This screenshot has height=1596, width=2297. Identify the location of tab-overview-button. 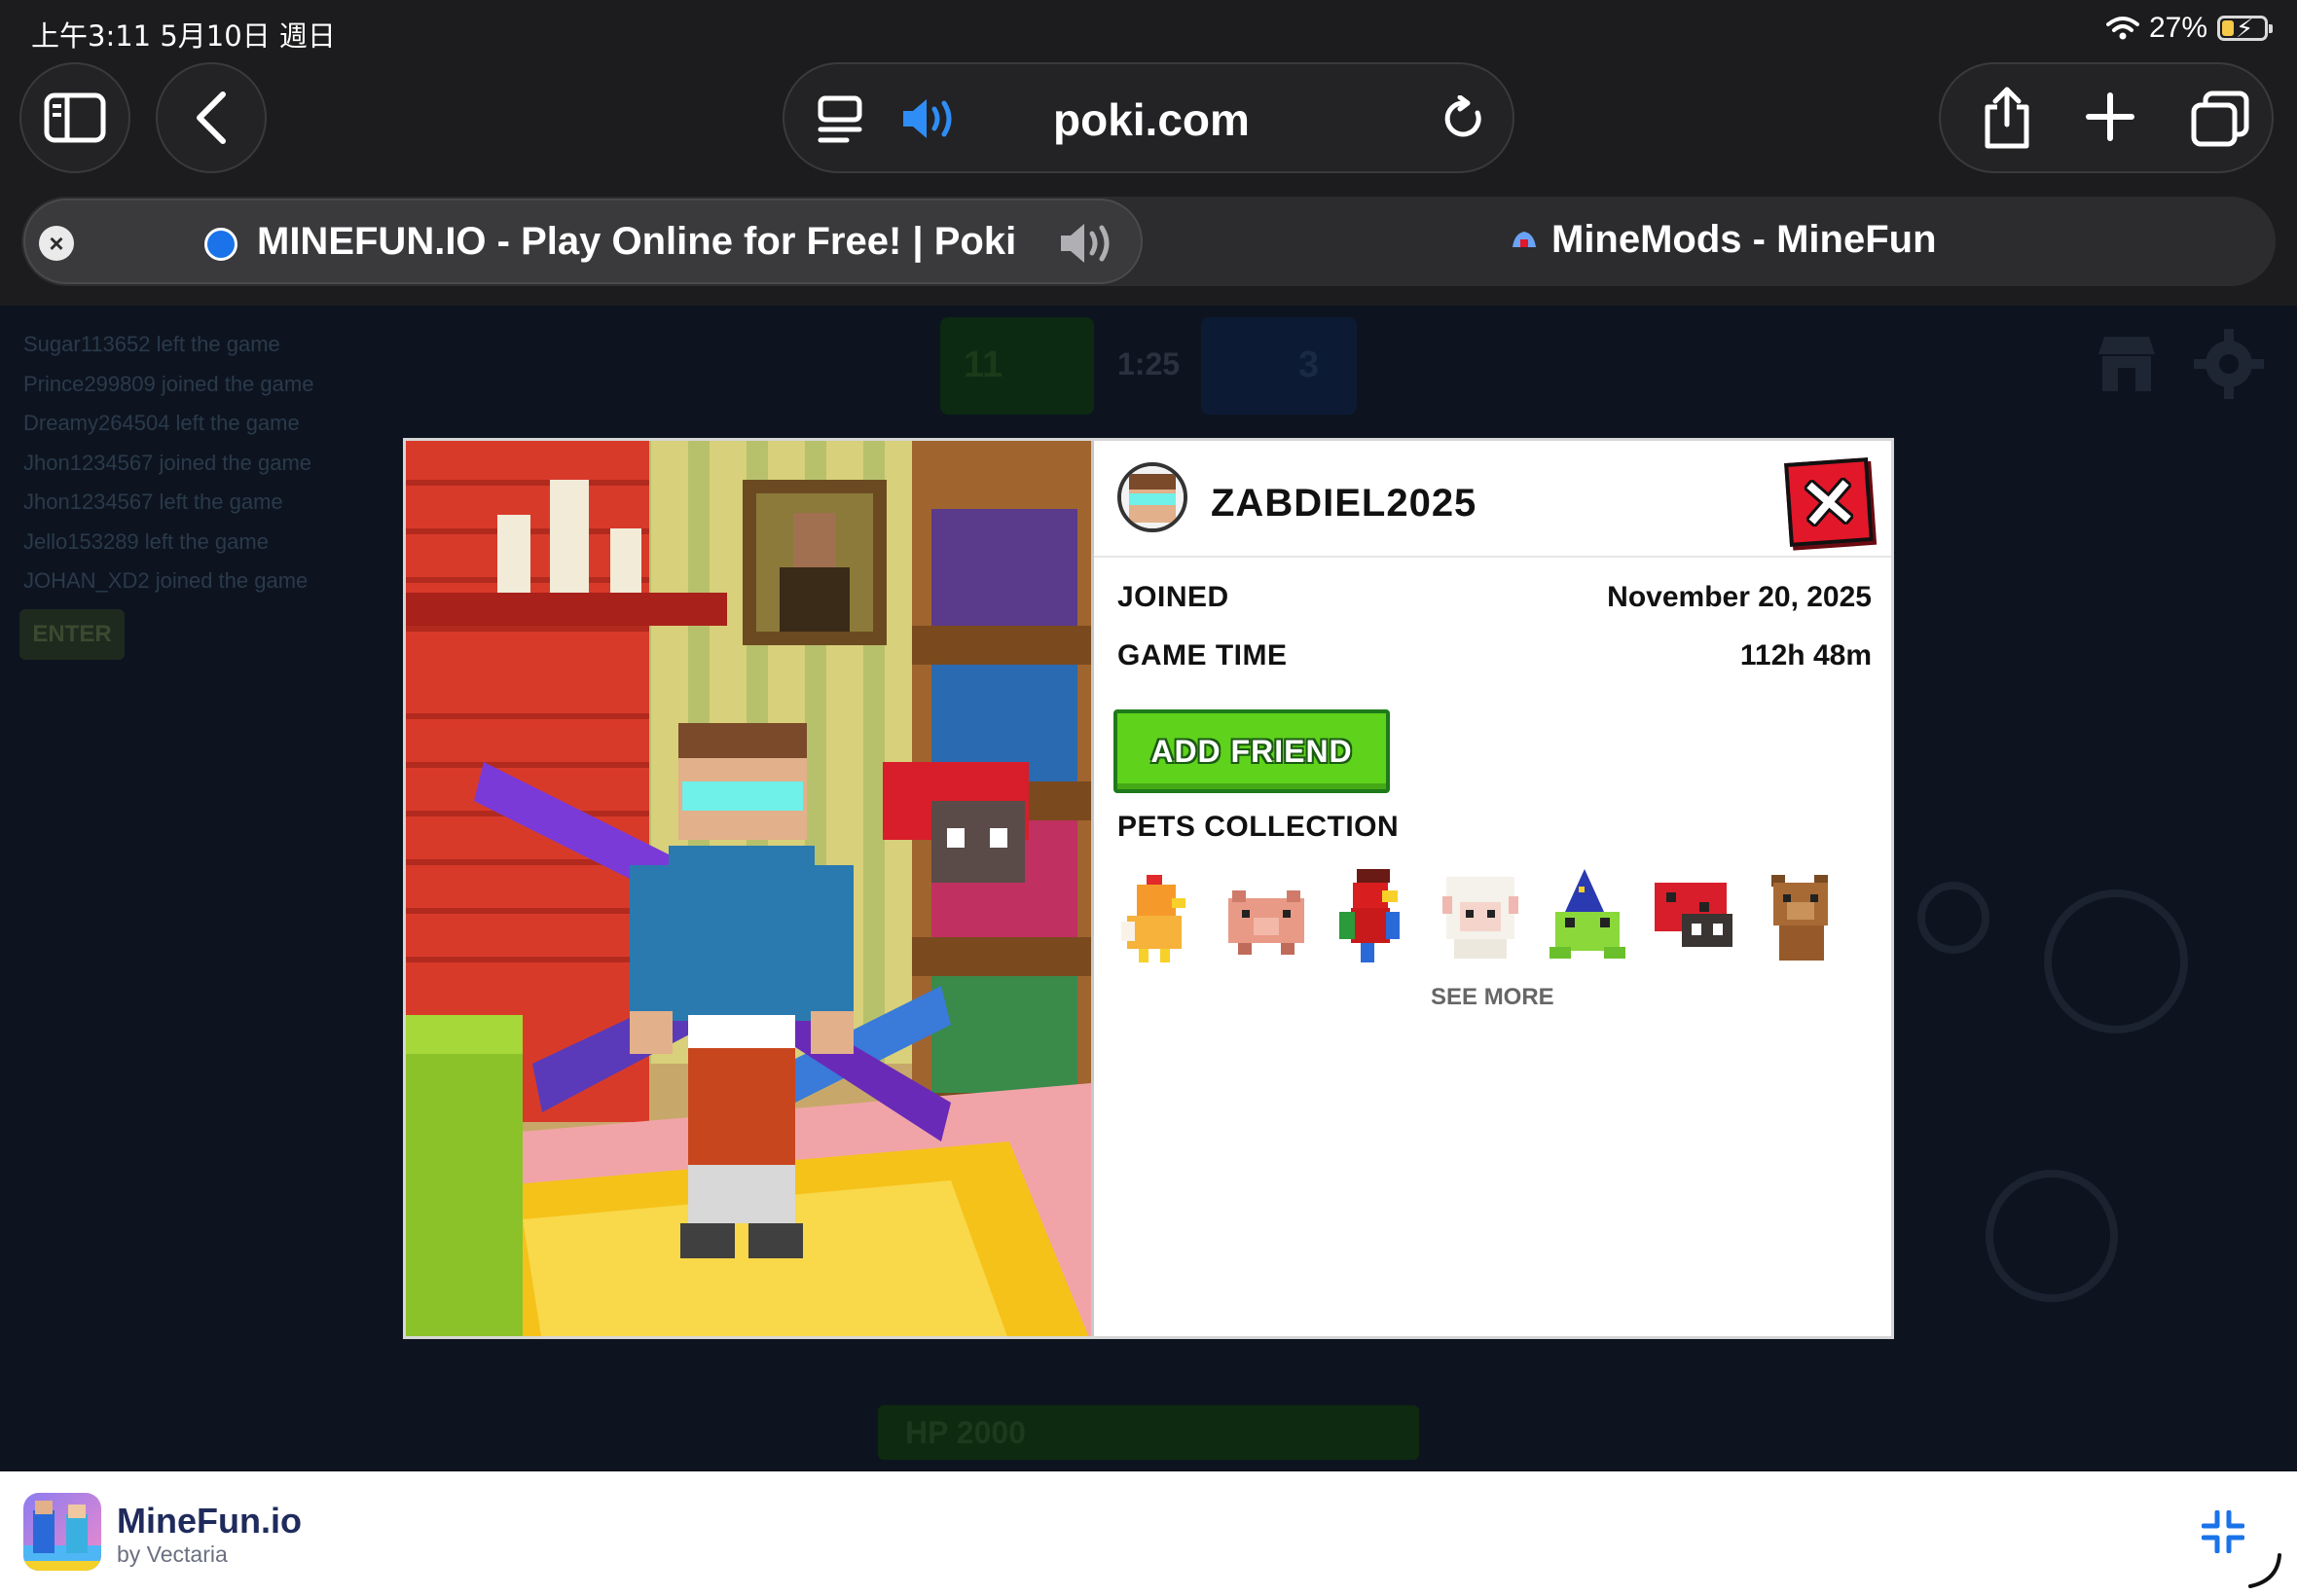
(2220, 119).